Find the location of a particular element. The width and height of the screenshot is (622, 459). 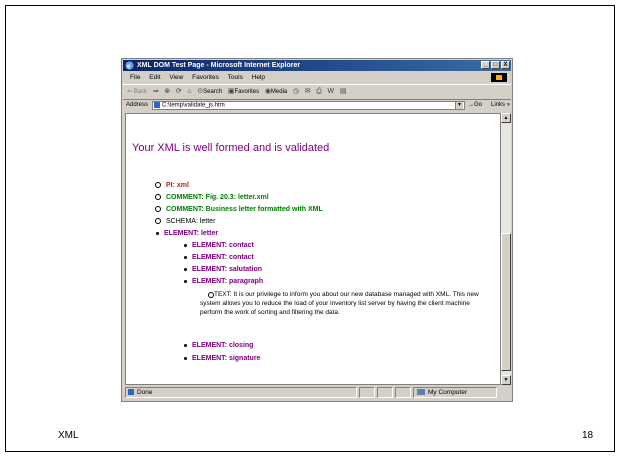

list-item-element: ELEMENT: paragraph is located at coordinates (223, 281).